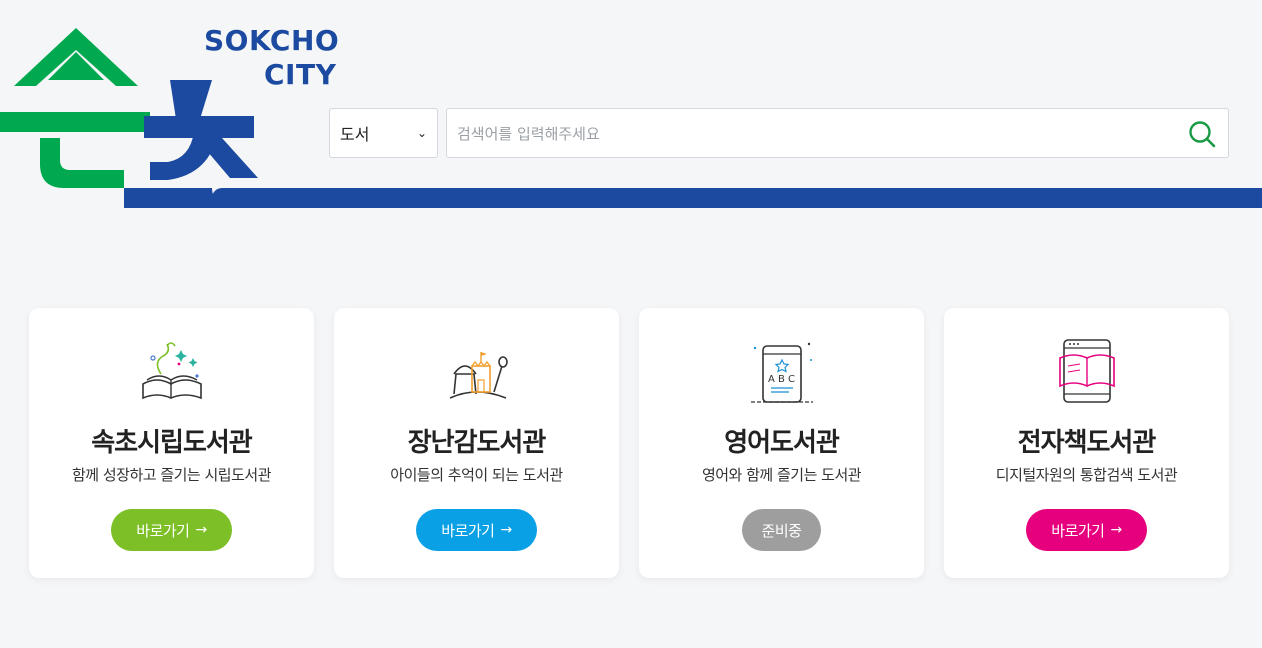 The width and height of the screenshot is (1262, 648). What do you see at coordinates (383, 133) in the screenshot?
I see `search-category-select: 도서 ⌄` at bounding box center [383, 133].